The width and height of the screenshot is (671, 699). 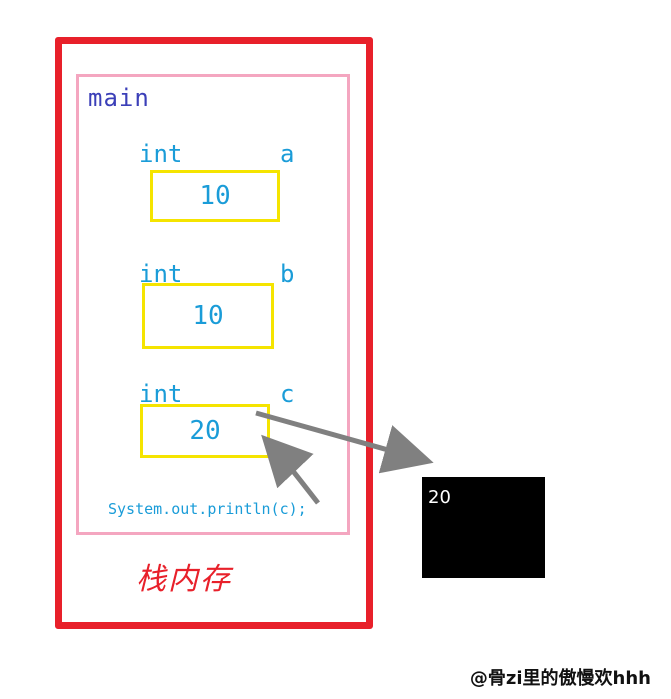 I want to click on arrows-layer, so click(x=344, y=457).